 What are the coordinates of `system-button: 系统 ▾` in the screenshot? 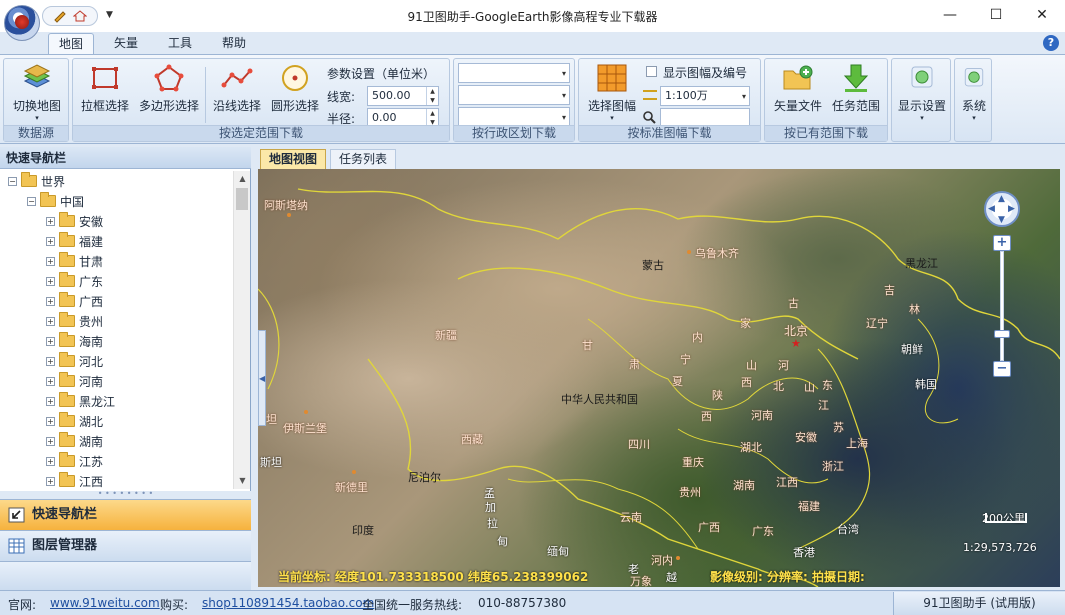 It's located at (974, 92).